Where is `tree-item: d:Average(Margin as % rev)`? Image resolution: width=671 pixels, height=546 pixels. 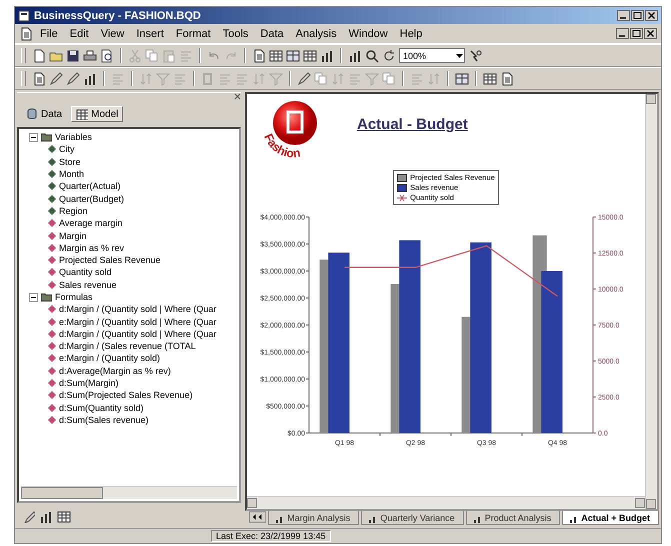
tree-item: d:Average(Margin as % rev) is located at coordinates (115, 371).